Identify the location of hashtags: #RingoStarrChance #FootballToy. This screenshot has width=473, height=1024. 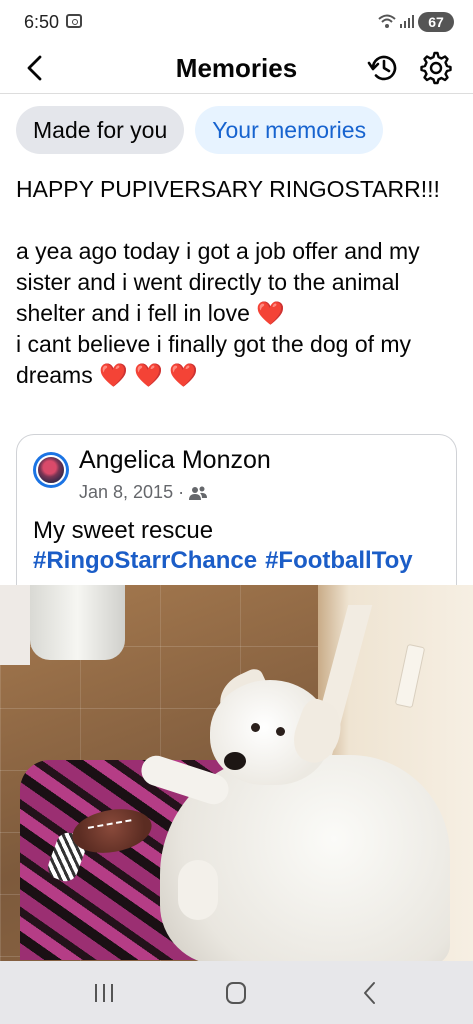
(223, 561).